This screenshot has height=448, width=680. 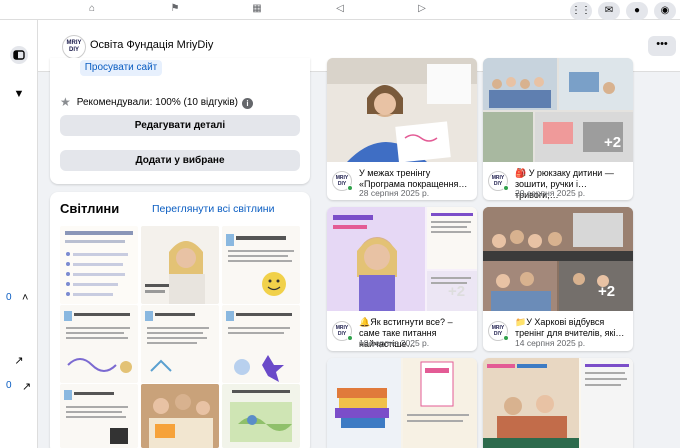 I want to click on account-icon: ◉, so click(x=665, y=11).